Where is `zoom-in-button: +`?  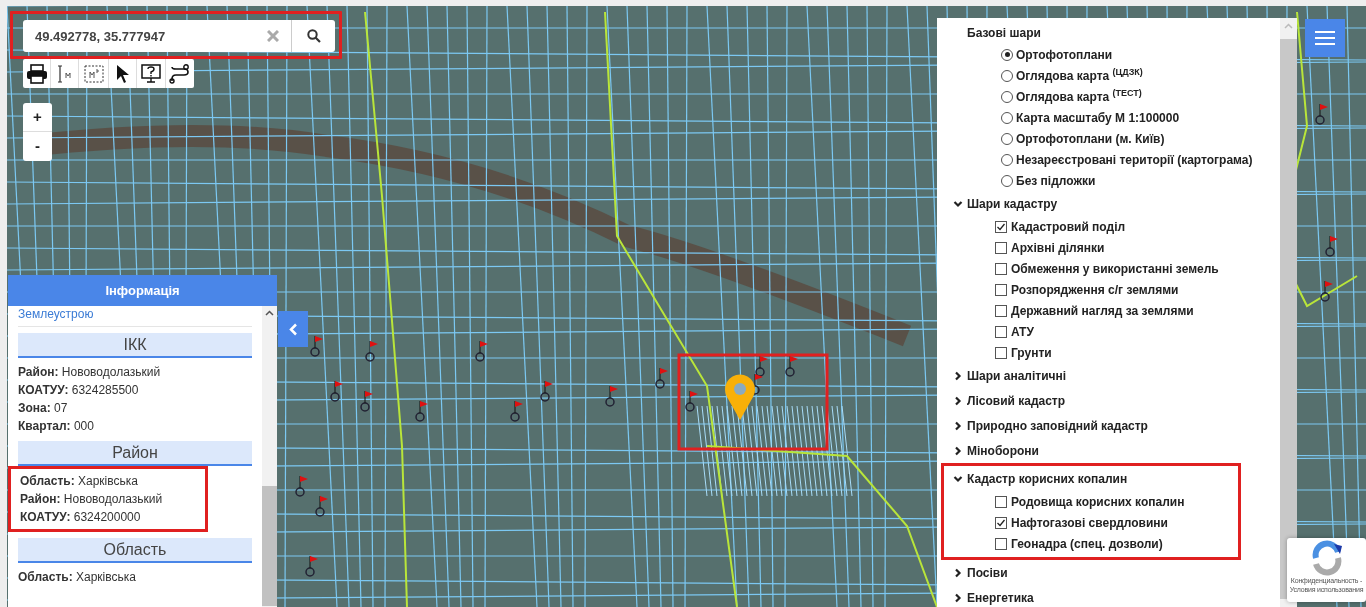
zoom-in-button: + is located at coordinates (37, 117).